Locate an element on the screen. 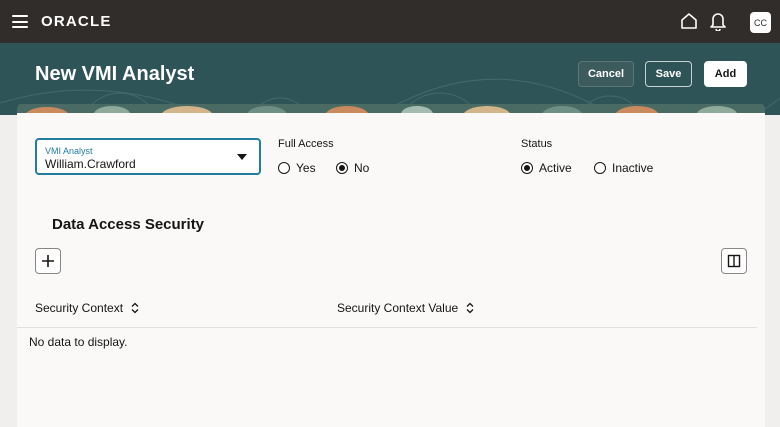 The height and width of the screenshot is (427, 780). full-access-yes-label: Yes is located at coordinates (306, 168).